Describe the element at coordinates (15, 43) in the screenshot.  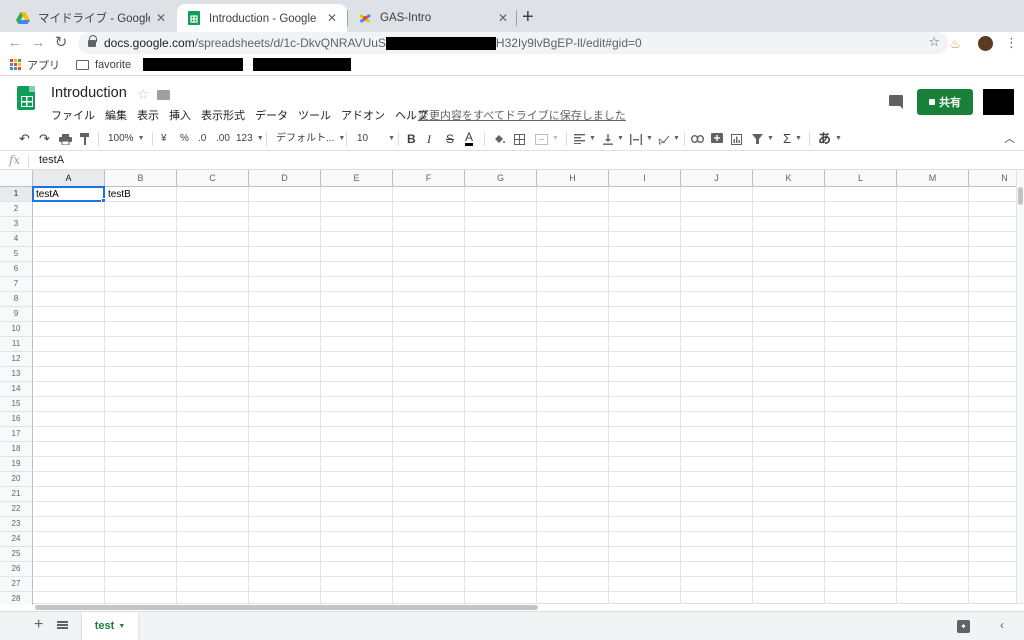
I see `back-icon: ←` at that location.